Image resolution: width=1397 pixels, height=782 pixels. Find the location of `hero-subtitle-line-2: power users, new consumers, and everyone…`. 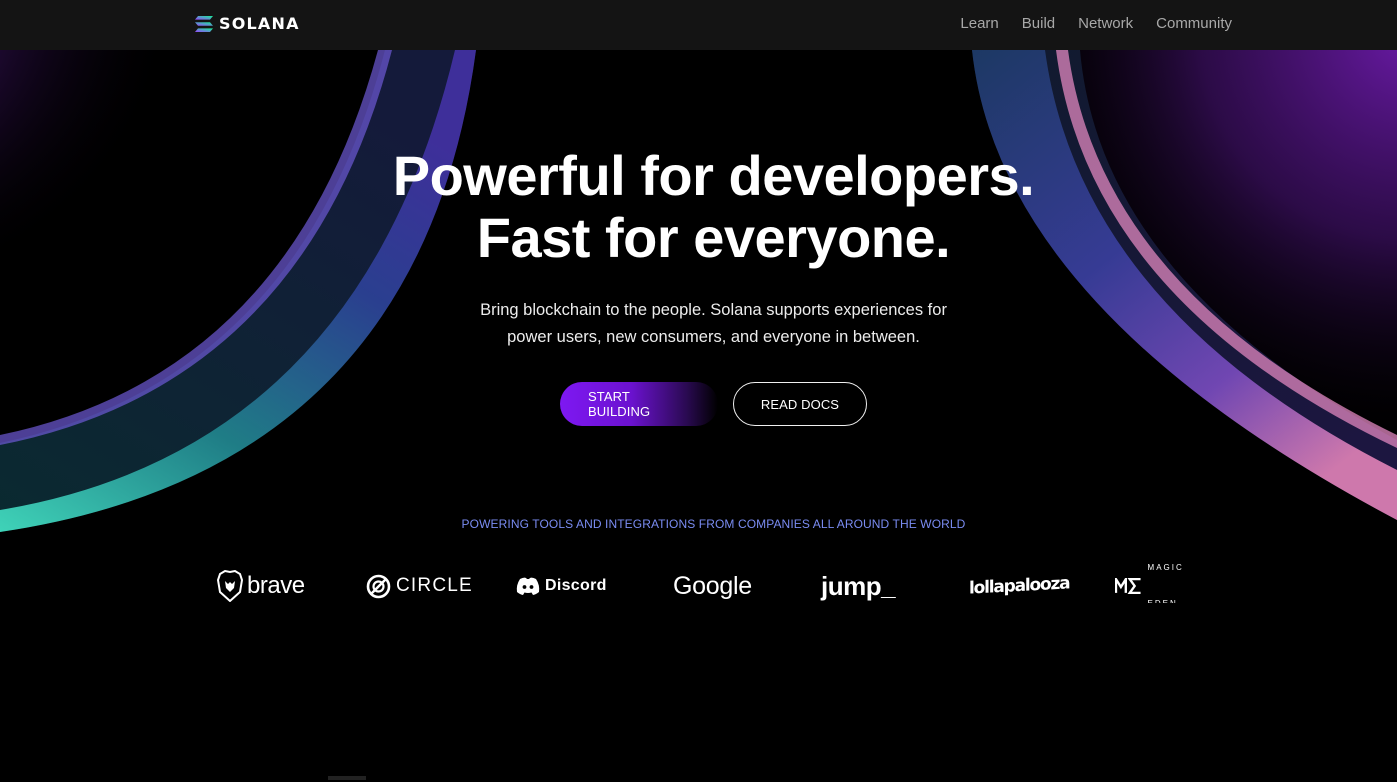

hero-subtitle-line-2: power users, new consumers, and everyone… is located at coordinates (713, 337).